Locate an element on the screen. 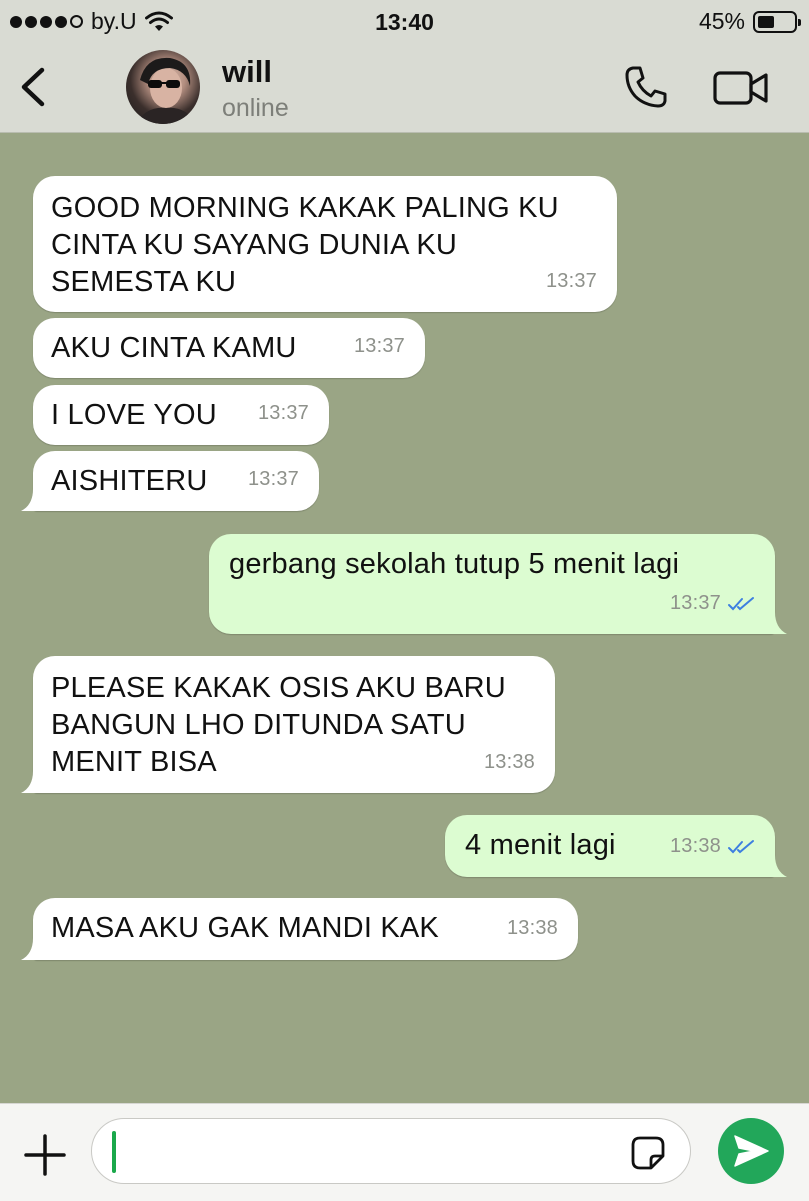 This screenshot has width=809, height=1201. message-input-bar is located at coordinates (404, 1152).